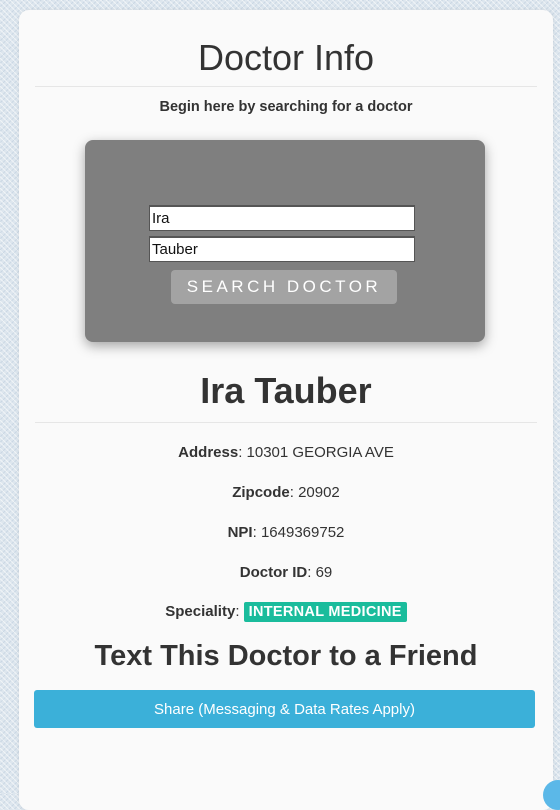 The height and width of the screenshot is (810, 560). I want to click on first-name-input, so click(282, 218).